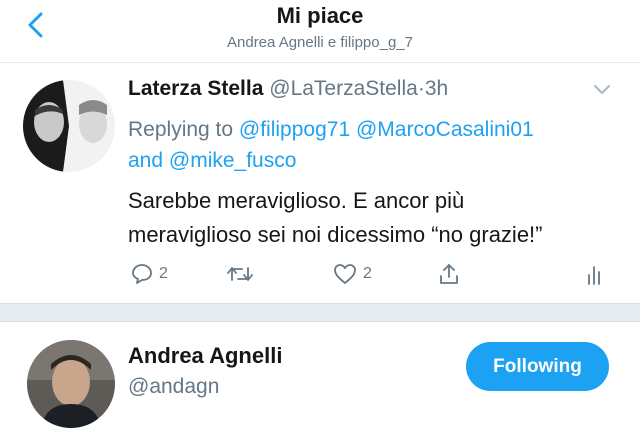 Image resolution: width=640 pixels, height=438 pixels. Describe the element at coordinates (345, 274) in the screenshot. I see `heart-icon` at that location.